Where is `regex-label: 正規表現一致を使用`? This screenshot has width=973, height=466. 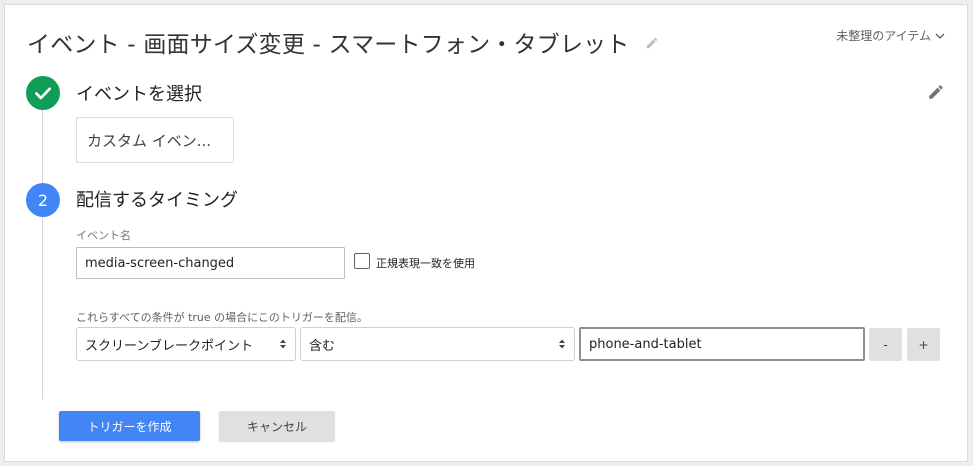 regex-label: 正規表現一致を使用 is located at coordinates (425, 263).